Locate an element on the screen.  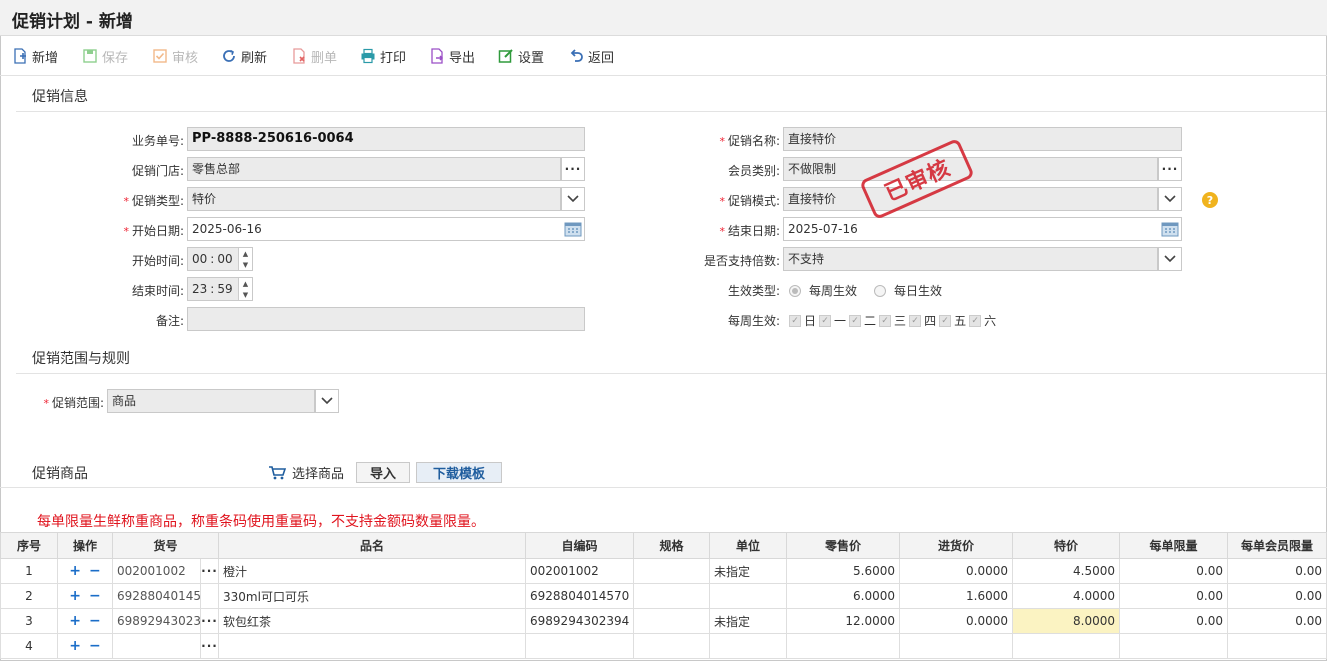
new-button: 新增 is located at coordinates (35, 56).